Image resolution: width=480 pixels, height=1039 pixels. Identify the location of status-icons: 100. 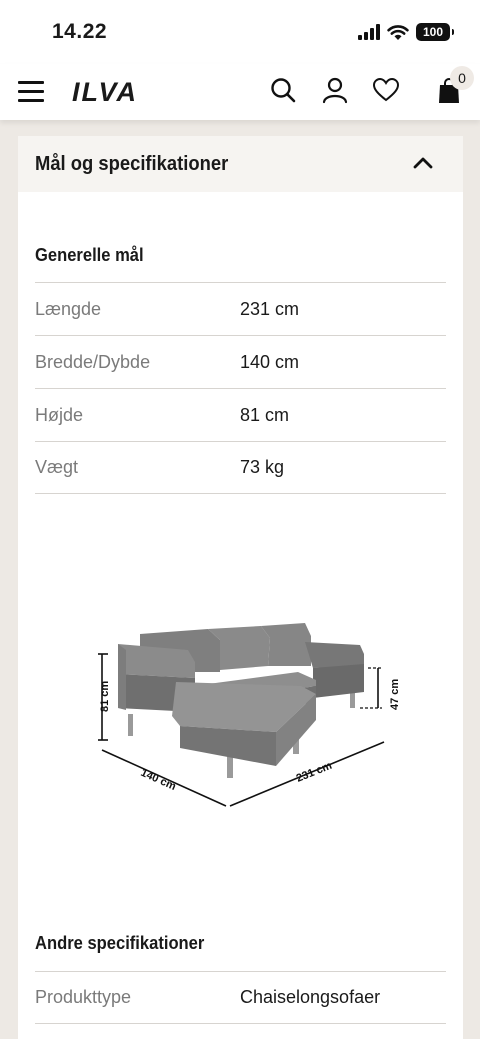
(406, 32).